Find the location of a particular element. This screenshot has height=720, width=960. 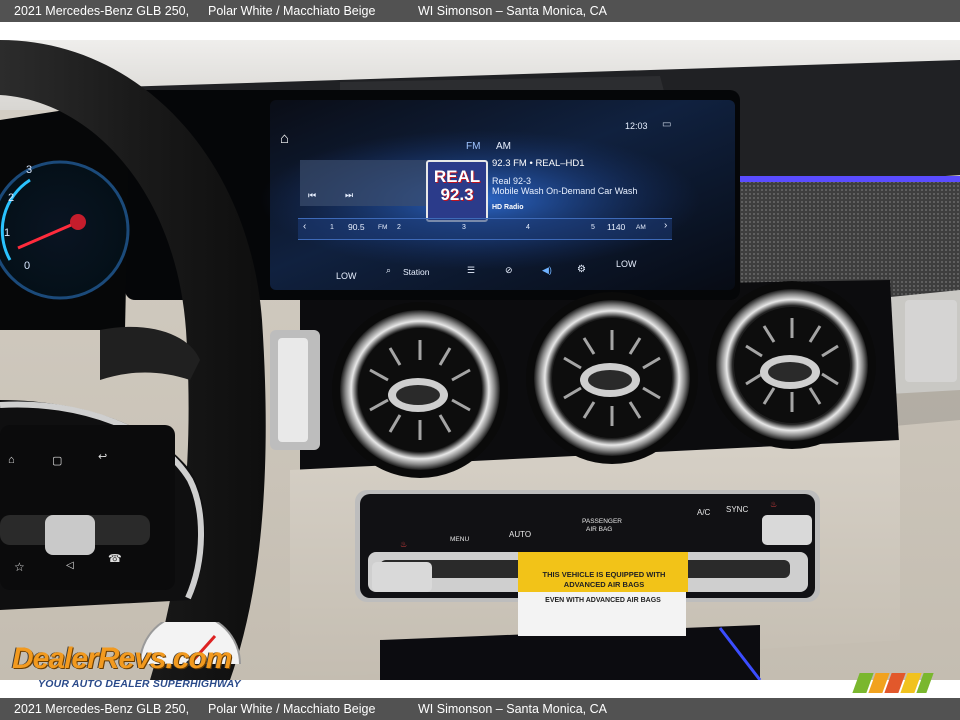

preset-5-band: AM is located at coordinates (641, 227).